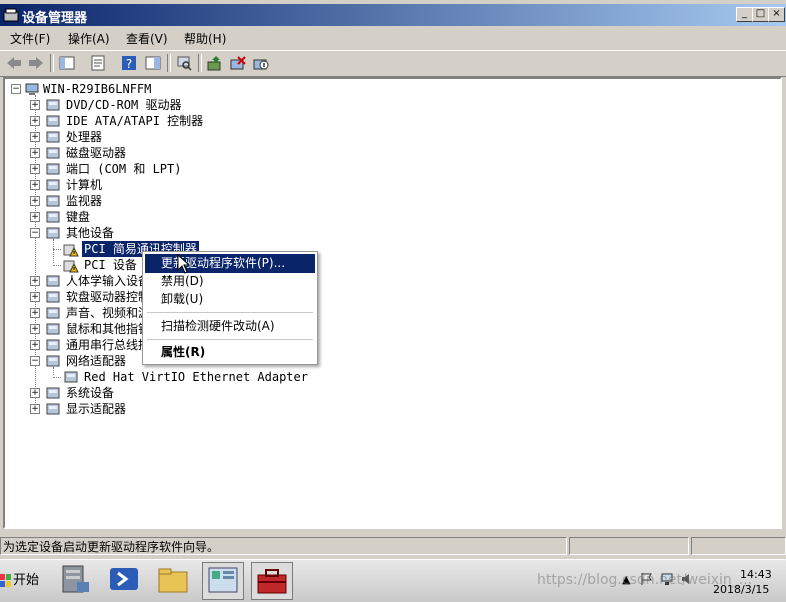 This screenshot has height=602, width=786. What do you see at coordinates (14, 63) in the screenshot?
I see `back-icon` at bounding box center [14, 63].